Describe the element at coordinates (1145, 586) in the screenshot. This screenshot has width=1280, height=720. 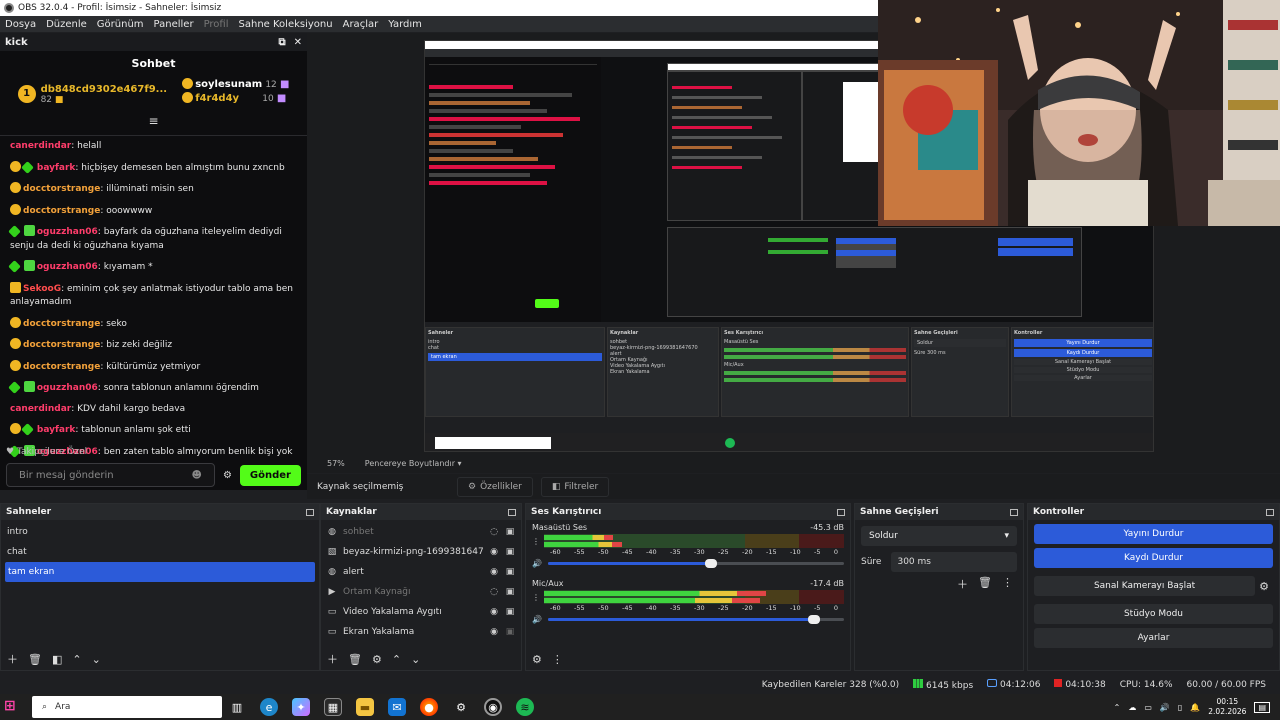
I see `virtual-camera-button: Sanal Kamerayı Başlat` at that location.